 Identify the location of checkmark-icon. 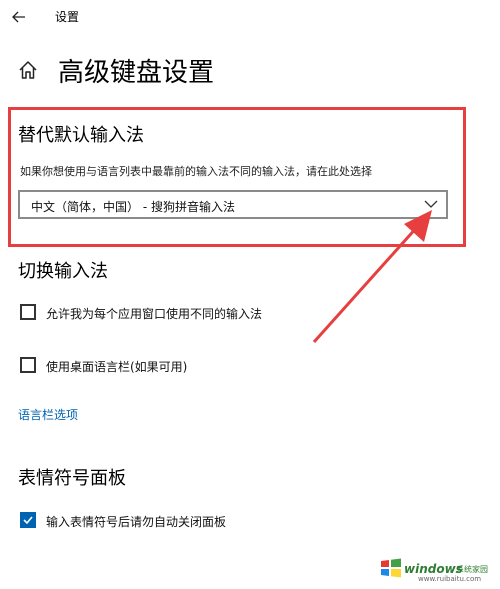
(28, 520).